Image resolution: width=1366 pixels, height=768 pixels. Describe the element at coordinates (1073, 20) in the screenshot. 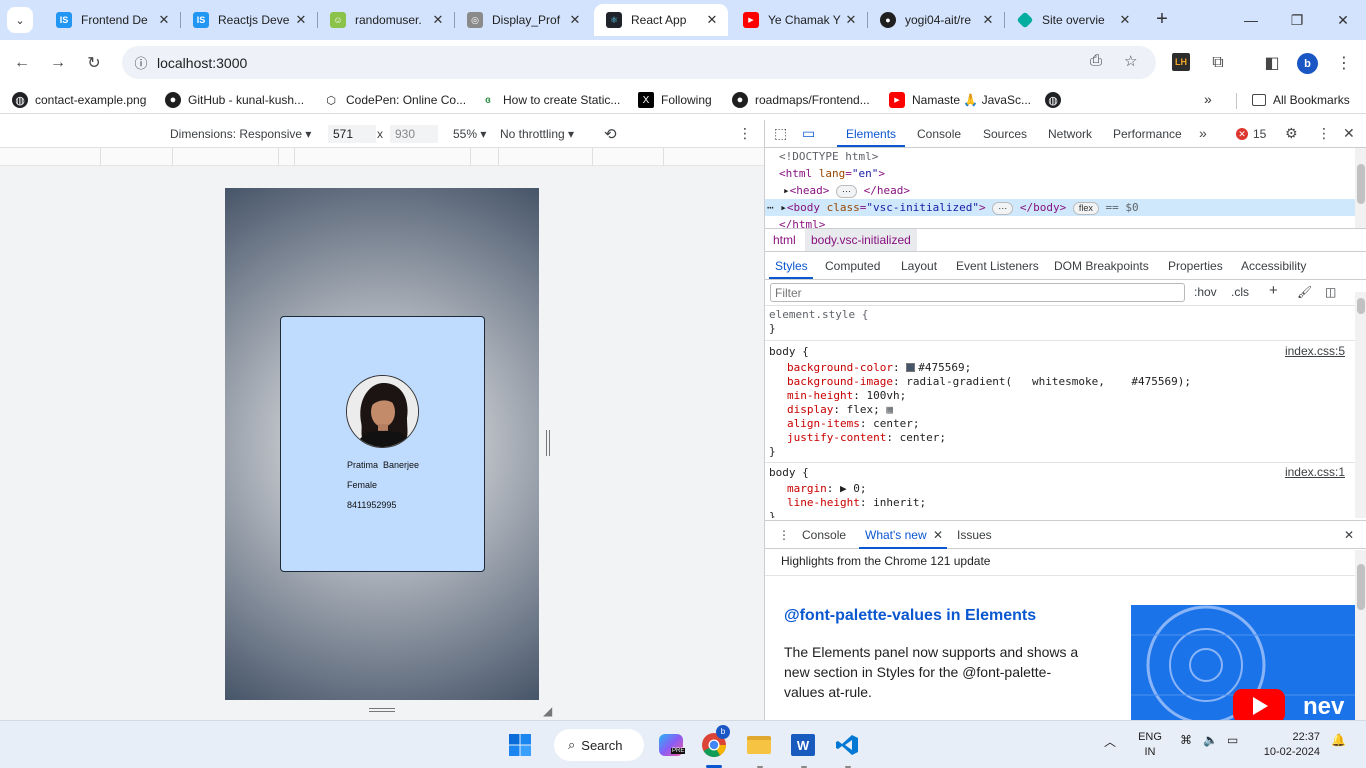

I see `tab-7: Site overvie ✕` at that location.